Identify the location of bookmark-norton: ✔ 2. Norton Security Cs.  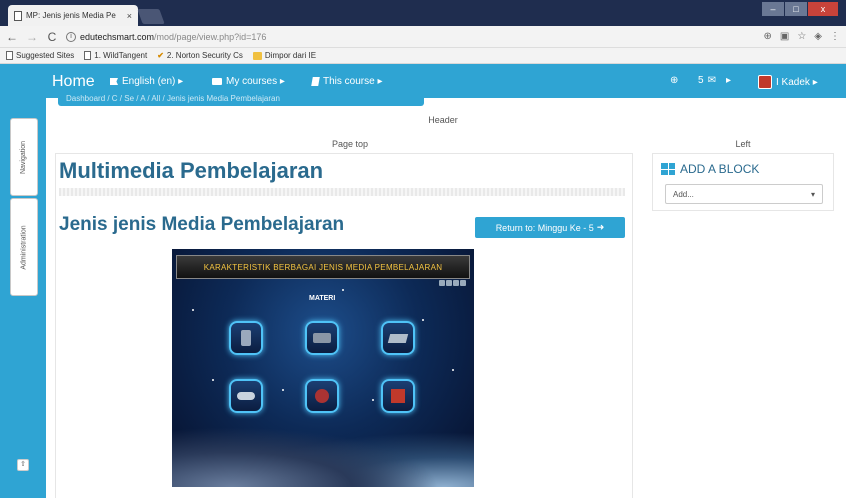
(200, 55).